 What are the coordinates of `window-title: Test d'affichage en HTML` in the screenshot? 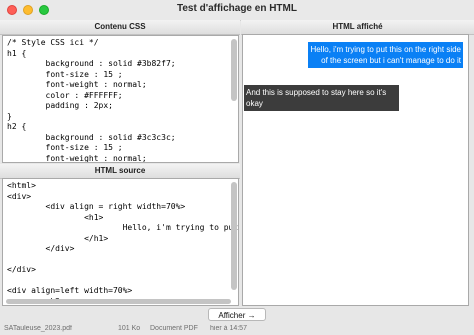 It's located at (237, 8).